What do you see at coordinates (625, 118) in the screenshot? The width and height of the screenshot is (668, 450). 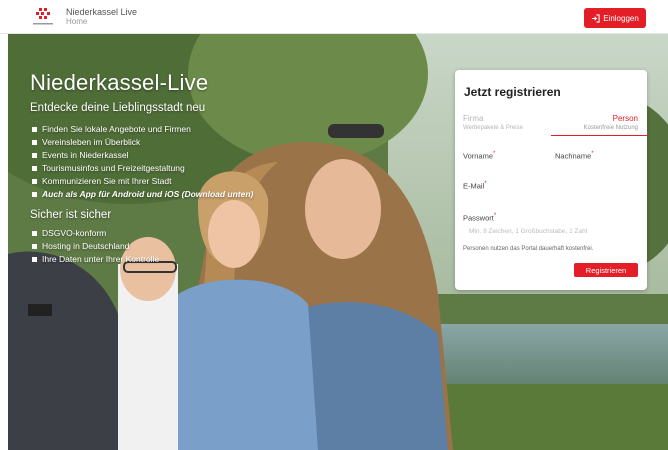 I see `tab-person-label: Person` at bounding box center [625, 118].